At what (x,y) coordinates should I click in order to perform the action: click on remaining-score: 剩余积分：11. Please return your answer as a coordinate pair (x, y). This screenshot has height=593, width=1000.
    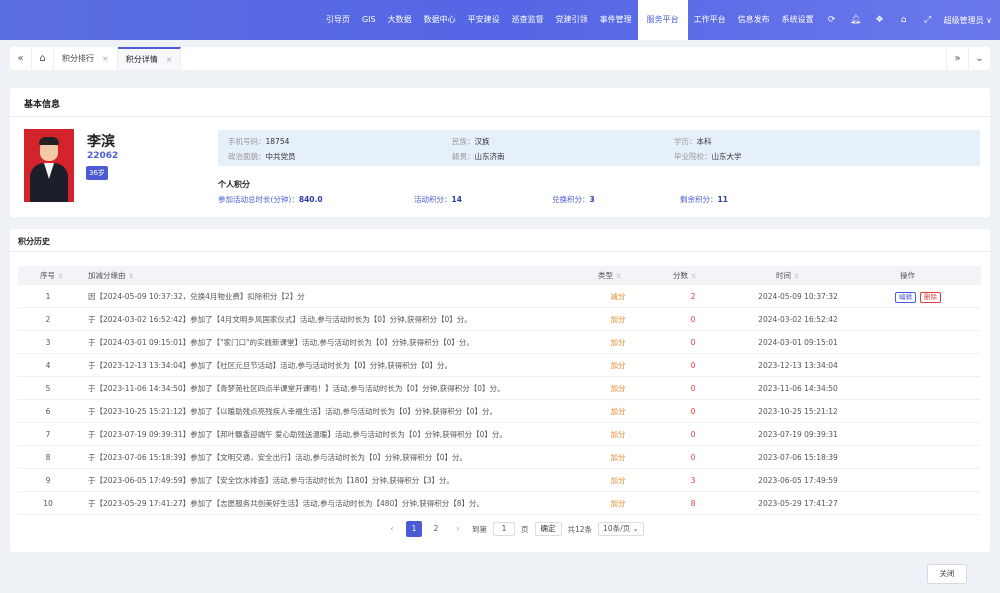
    Looking at the image, I should click on (704, 199).